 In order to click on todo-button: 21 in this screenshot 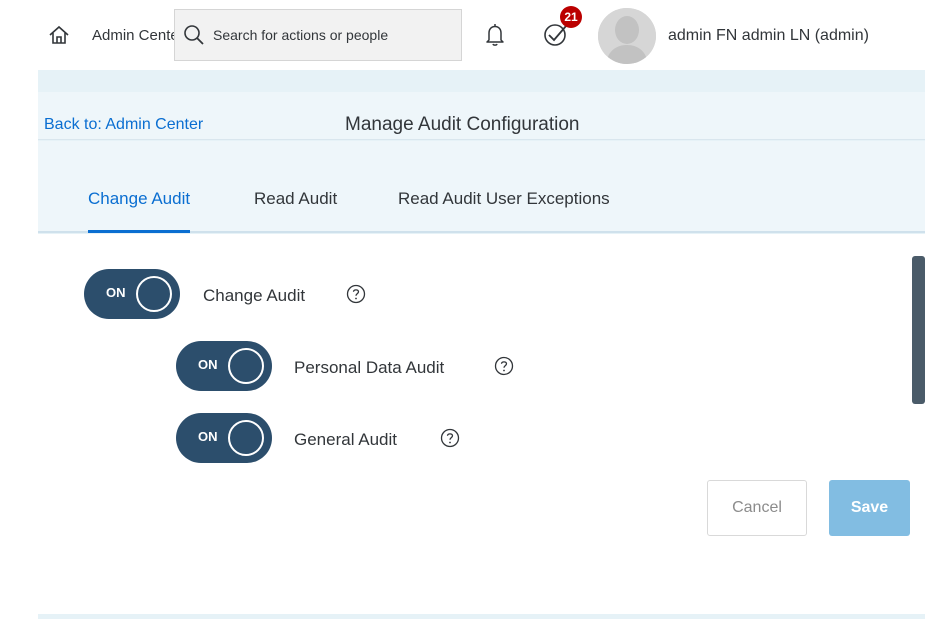, I will do `click(561, 29)`.